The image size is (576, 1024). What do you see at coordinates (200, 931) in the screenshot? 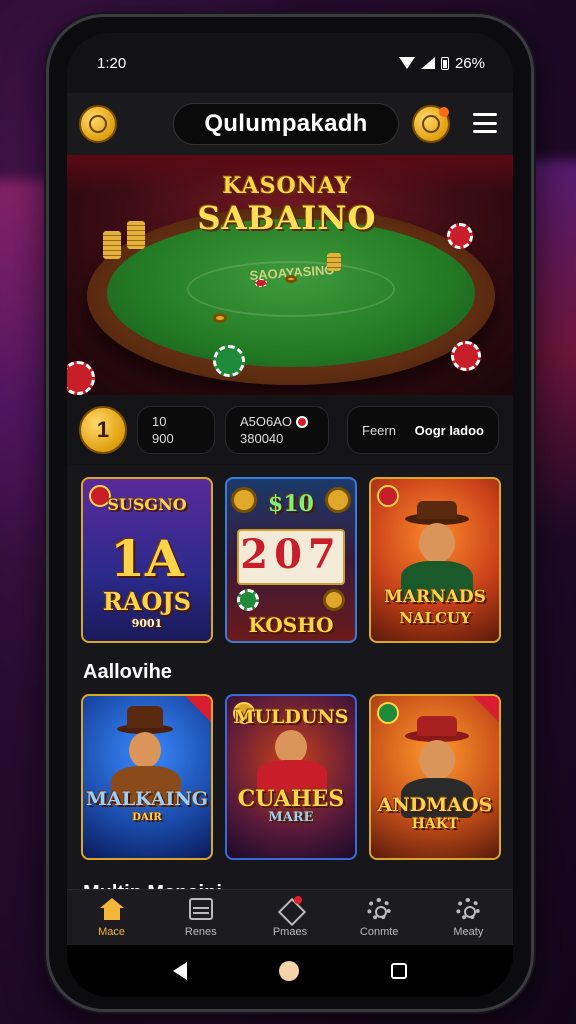
I see `nav-label: Renes` at bounding box center [200, 931].